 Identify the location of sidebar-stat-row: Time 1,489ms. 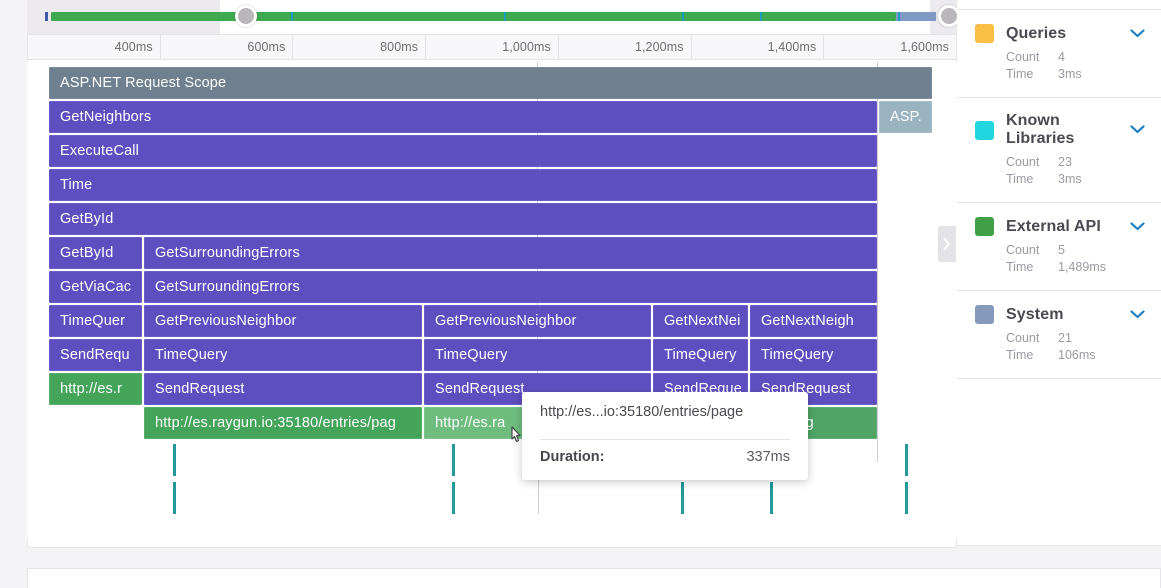
(1075, 267).